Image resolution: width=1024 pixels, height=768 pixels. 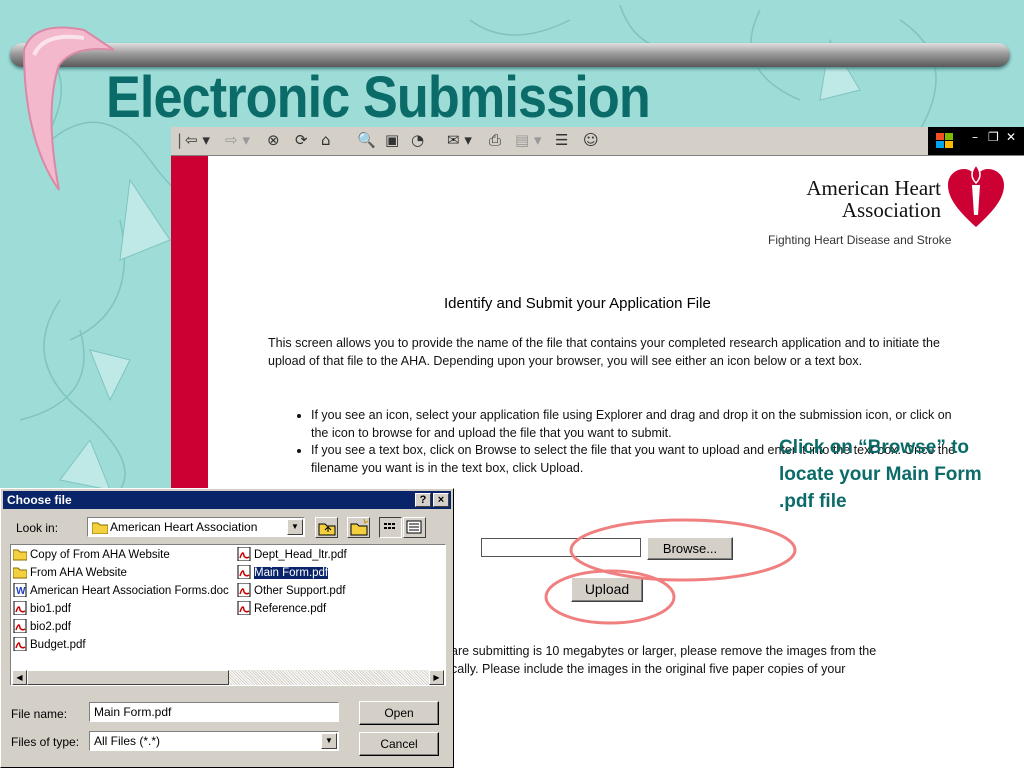 What do you see at coordinates (50, 609) in the screenshot?
I see `file-name: bio1.pdf` at bounding box center [50, 609].